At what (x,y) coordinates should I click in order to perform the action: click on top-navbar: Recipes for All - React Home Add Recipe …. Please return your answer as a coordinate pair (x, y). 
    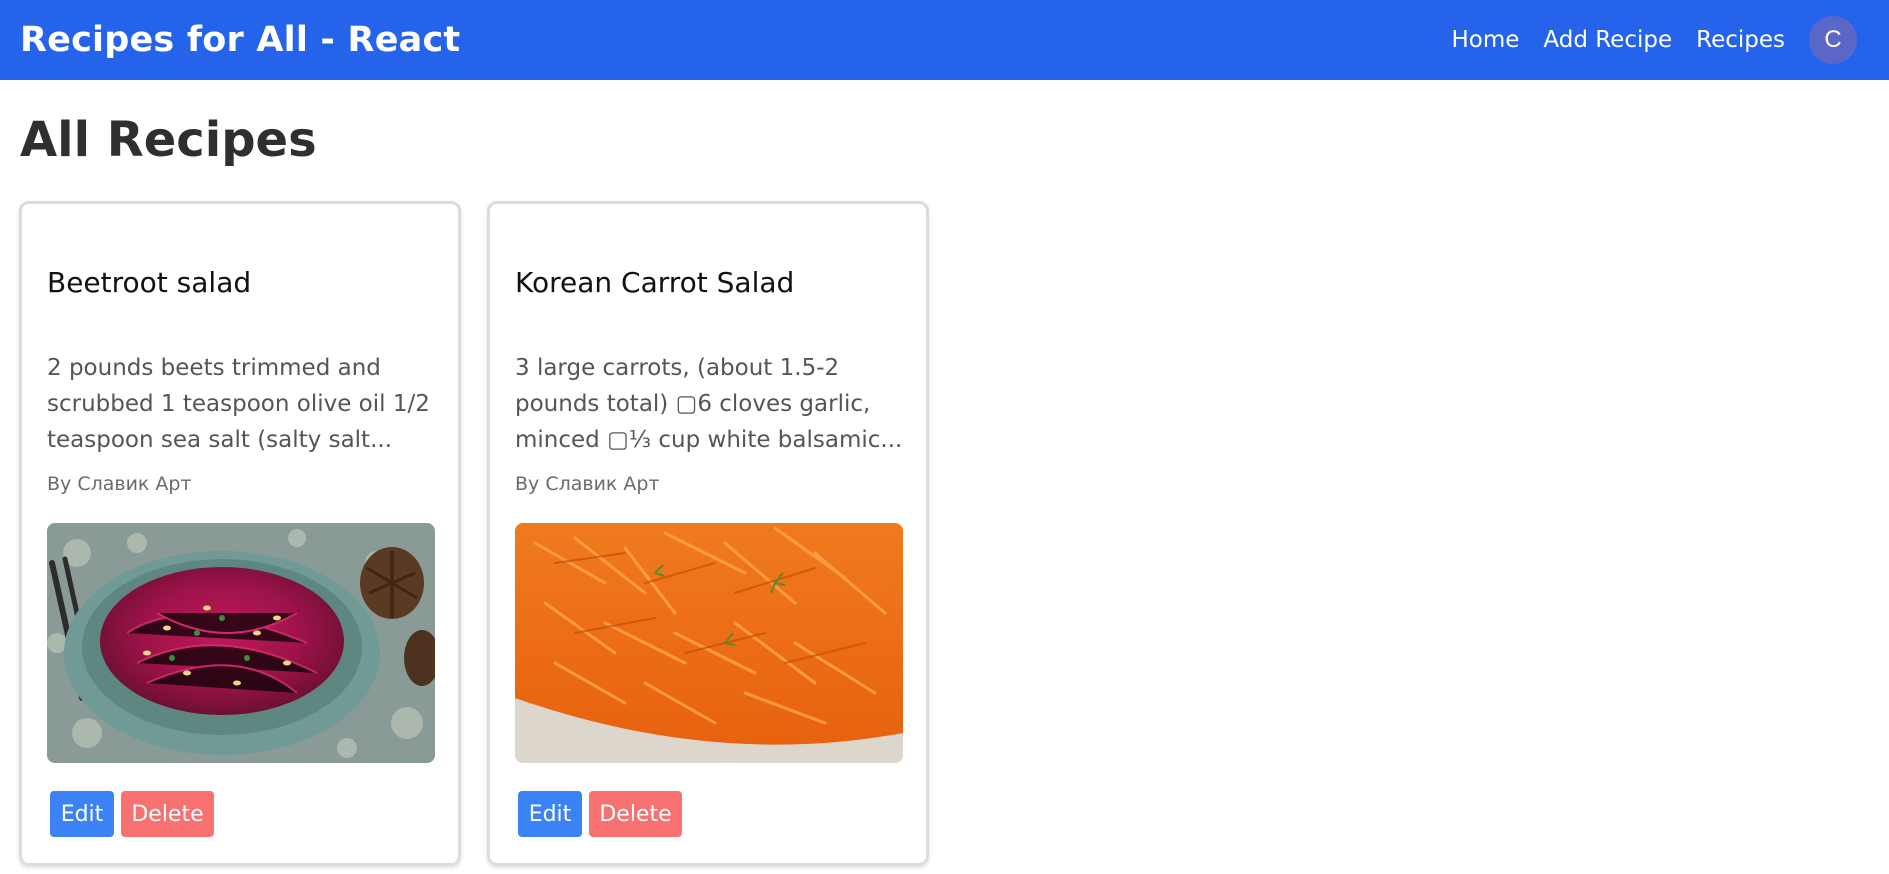
    Looking at the image, I should click on (944, 40).